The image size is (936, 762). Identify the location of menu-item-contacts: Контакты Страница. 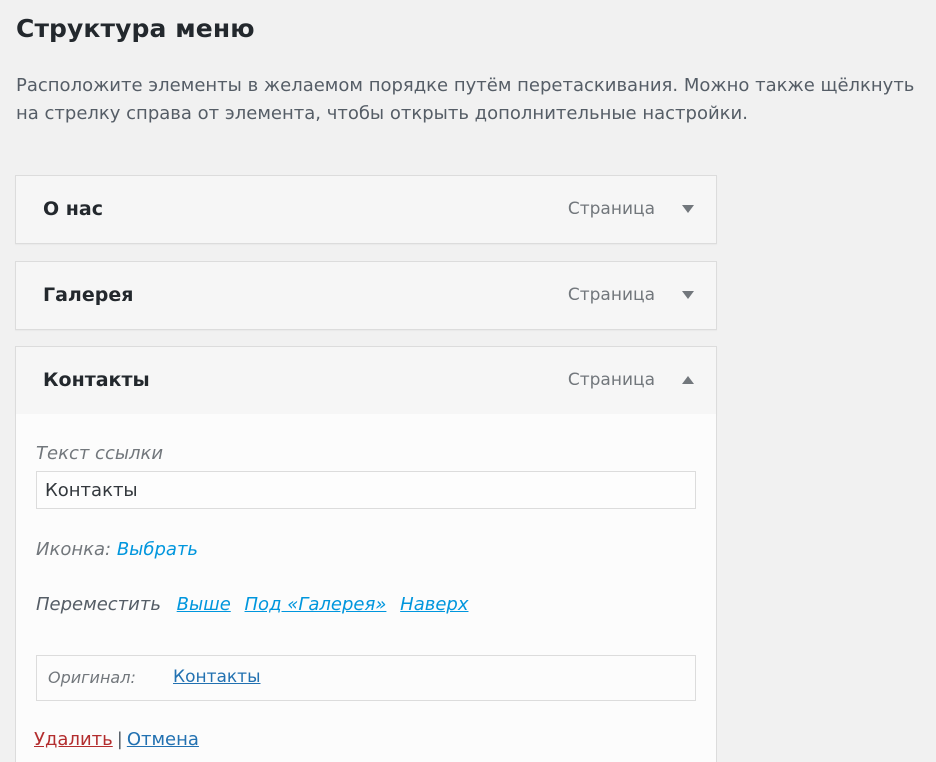
(366, 380).